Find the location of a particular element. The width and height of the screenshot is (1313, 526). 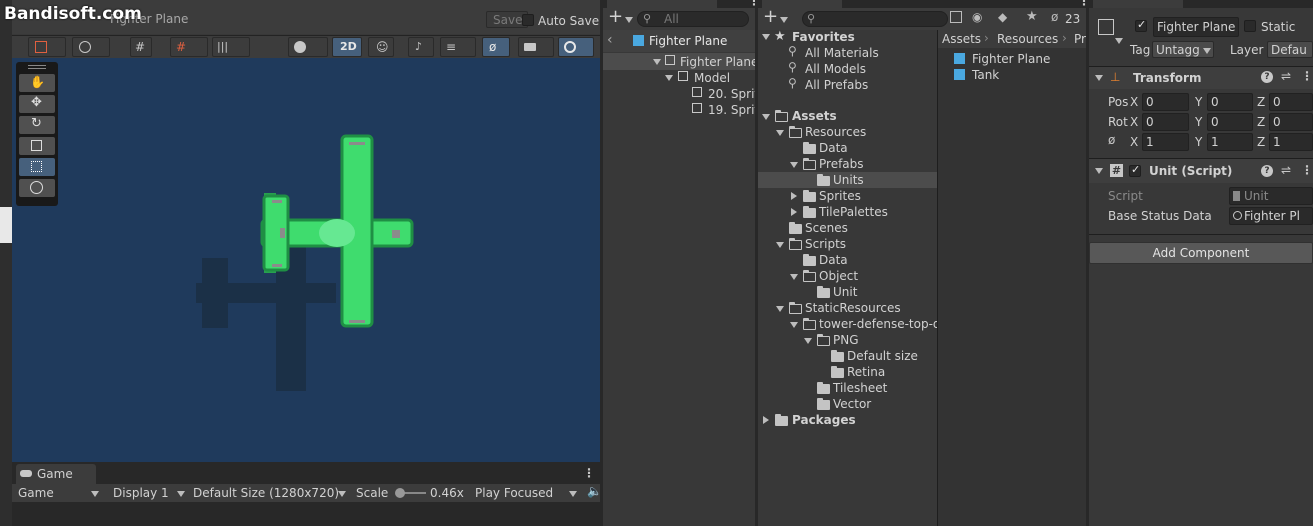

layer-dropdown: Defau is located at coordinates (1290, 49).